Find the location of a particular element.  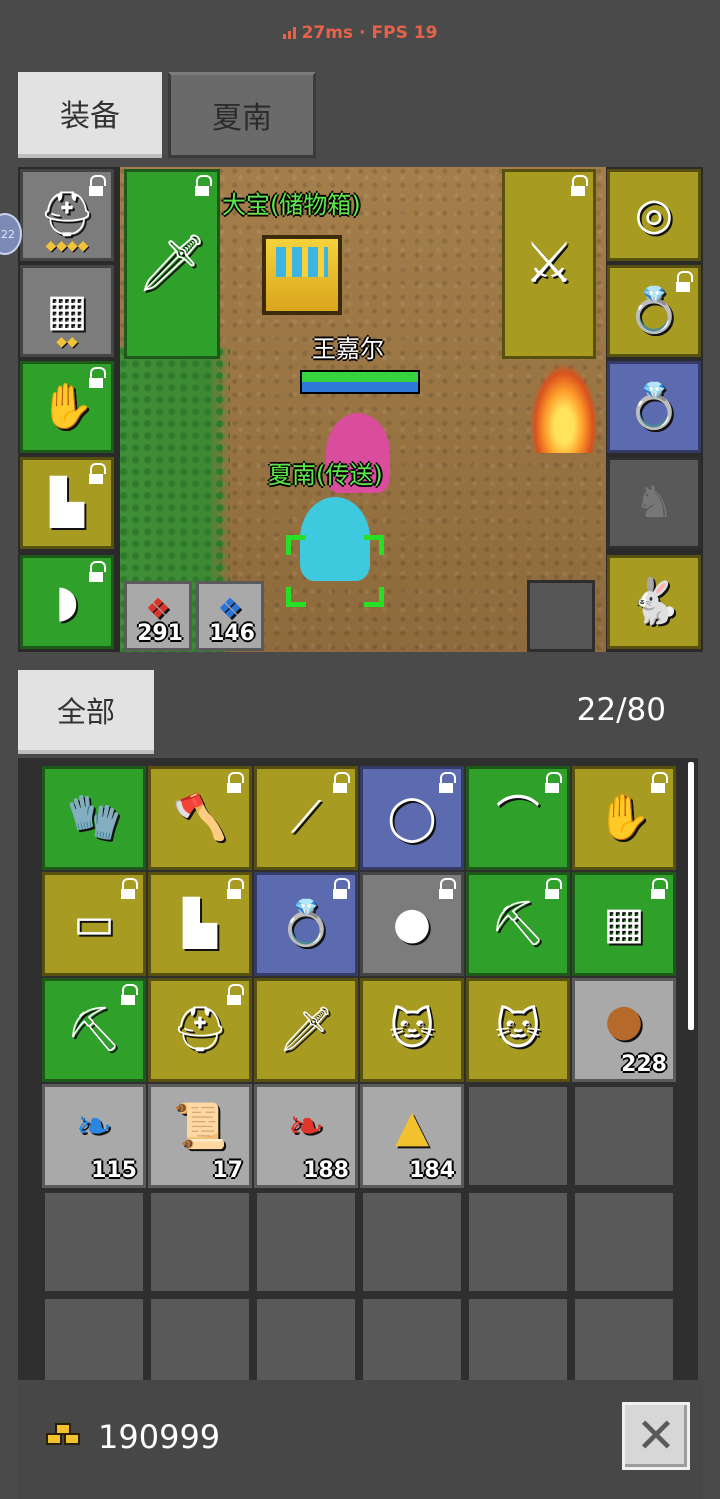

close-button: ✕ is located at coordinates (656, 1436).